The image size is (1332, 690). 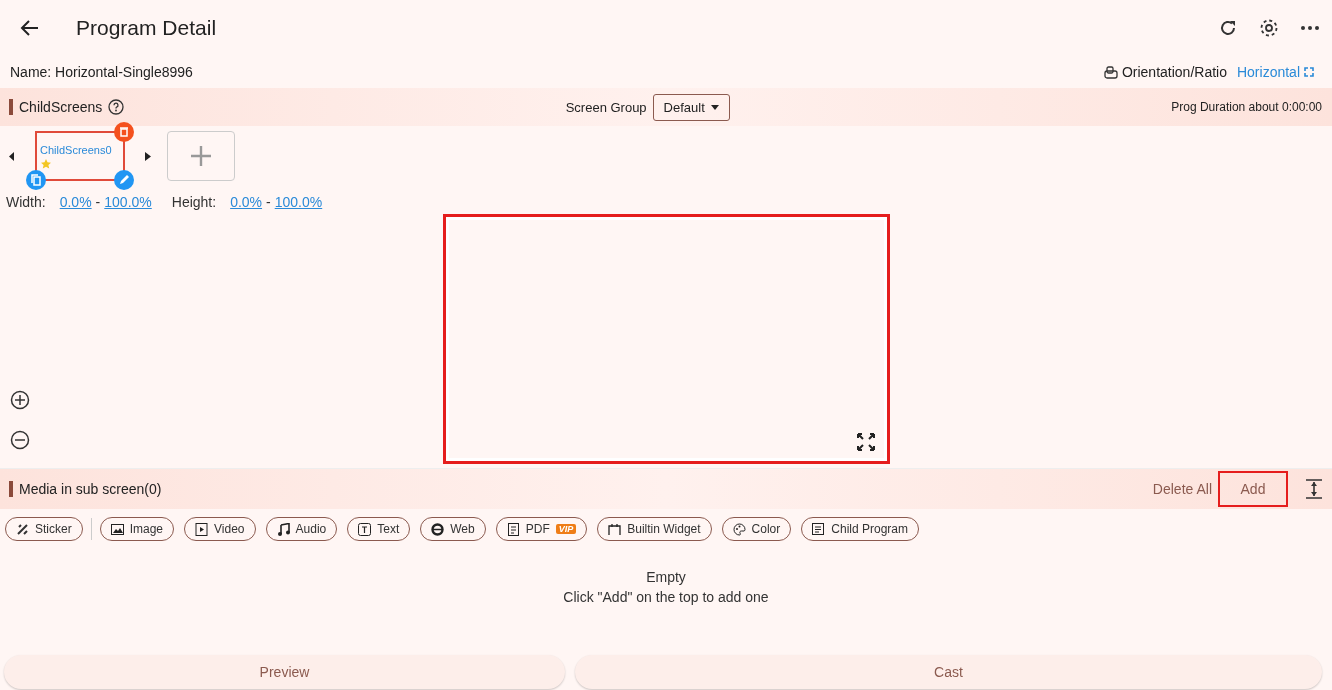 What do you see at coordinates (1110, 72) in the screenshot?
I see `orientation-icon` at bounding box center [1110, 72].